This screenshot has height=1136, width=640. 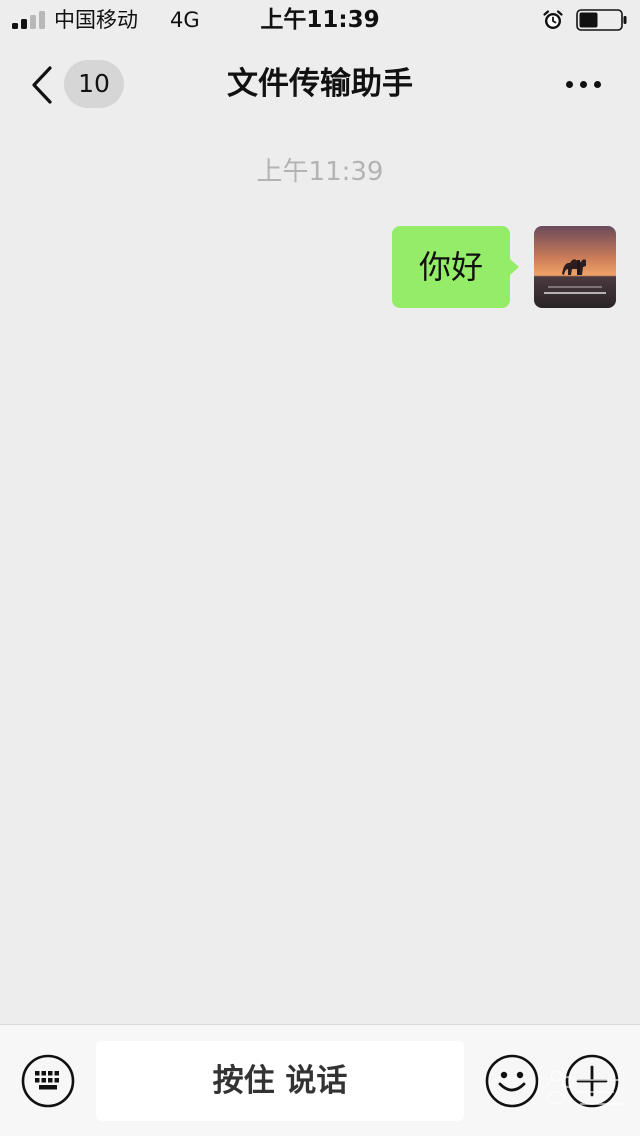 What do you see at coordinates (280, 1081) in the screenshot?
I see `hold-to-talk-button: 按住 说话` at bounding box center [280, 1081].